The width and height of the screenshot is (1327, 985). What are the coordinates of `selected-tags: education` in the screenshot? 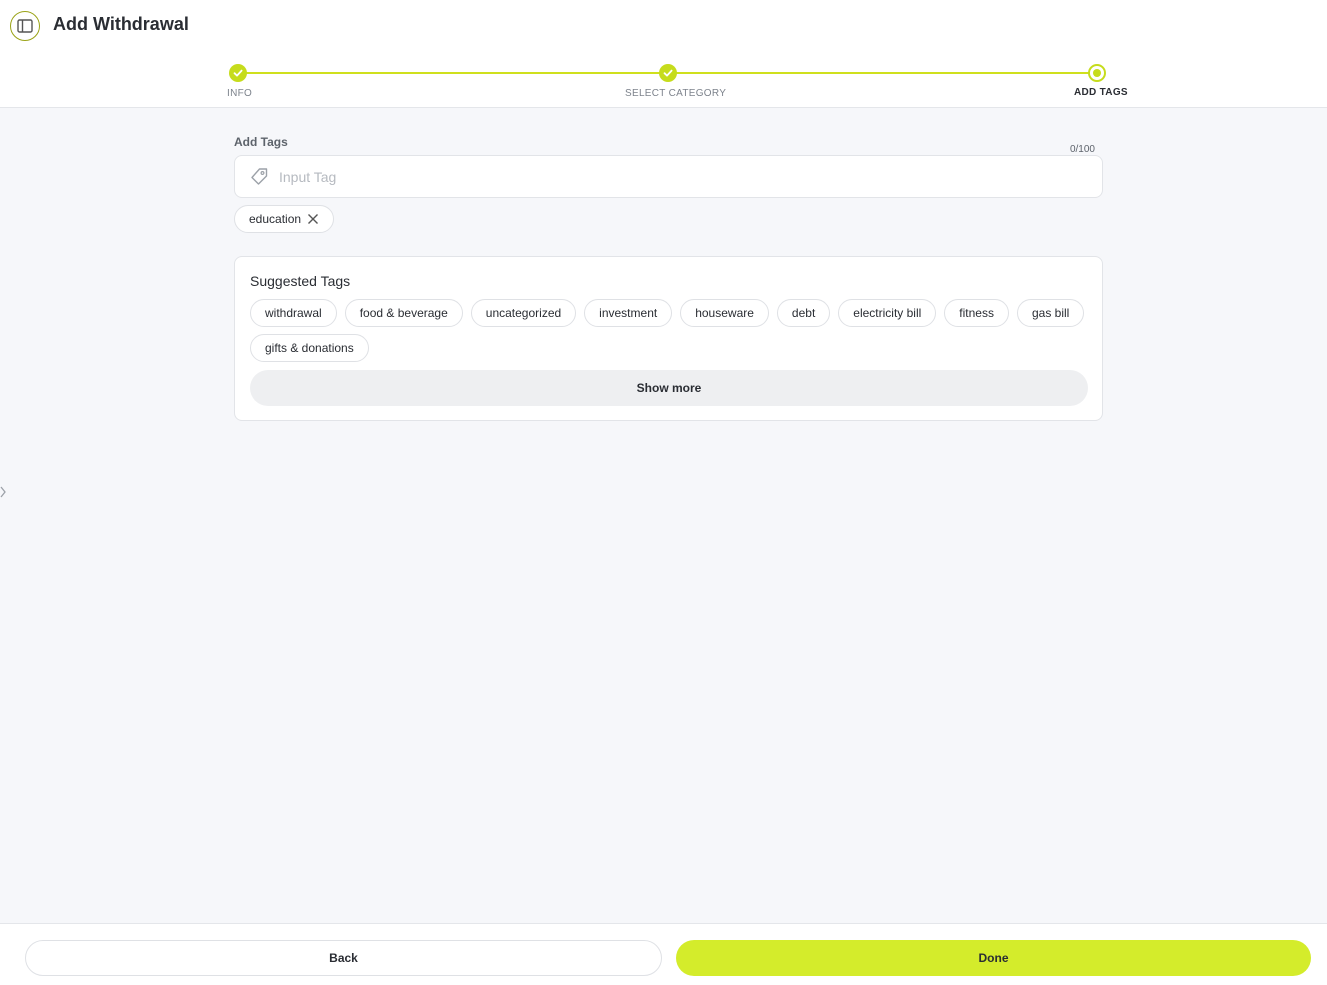 It's located at (668, 219).